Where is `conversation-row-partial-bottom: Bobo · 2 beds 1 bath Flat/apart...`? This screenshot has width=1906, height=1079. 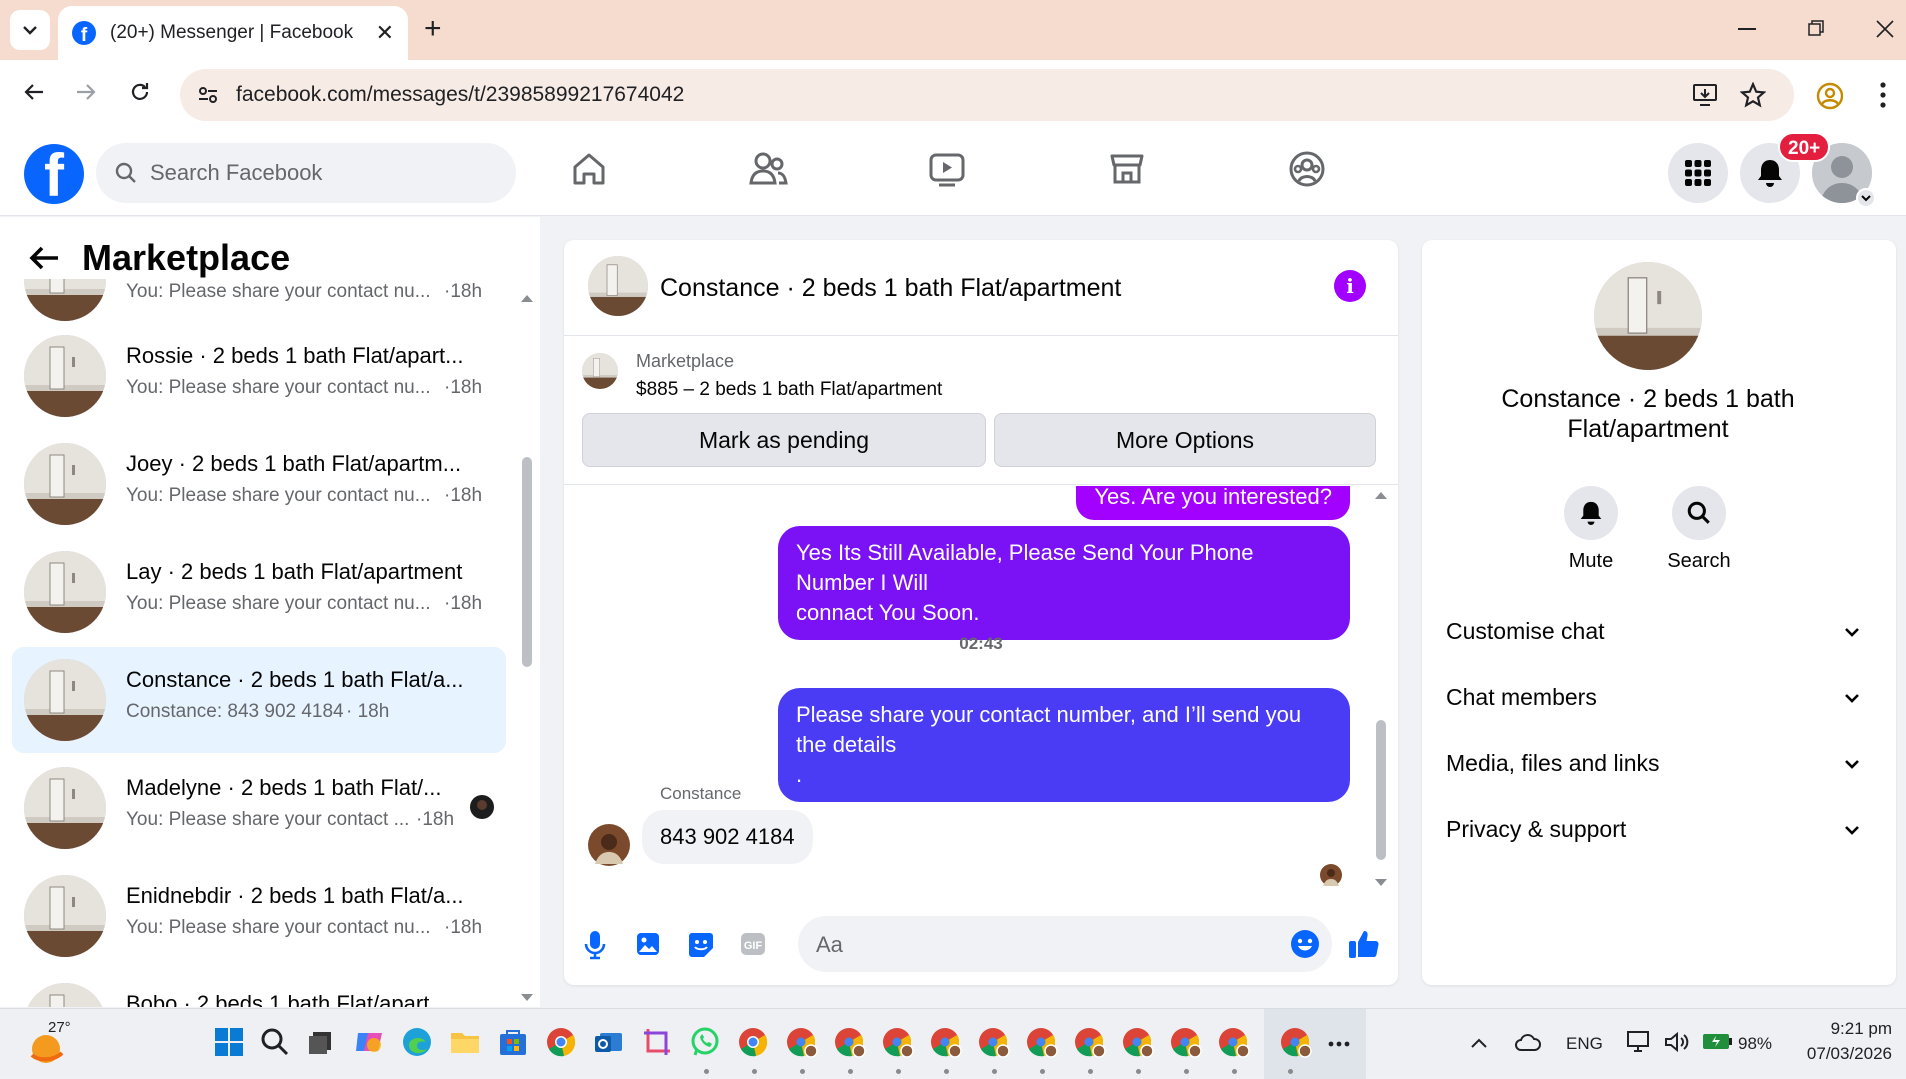
conversation-row-partial-bottom: Bobo · 2 beds 1 bath Flat/apart... is located at coordinates (259, 989).